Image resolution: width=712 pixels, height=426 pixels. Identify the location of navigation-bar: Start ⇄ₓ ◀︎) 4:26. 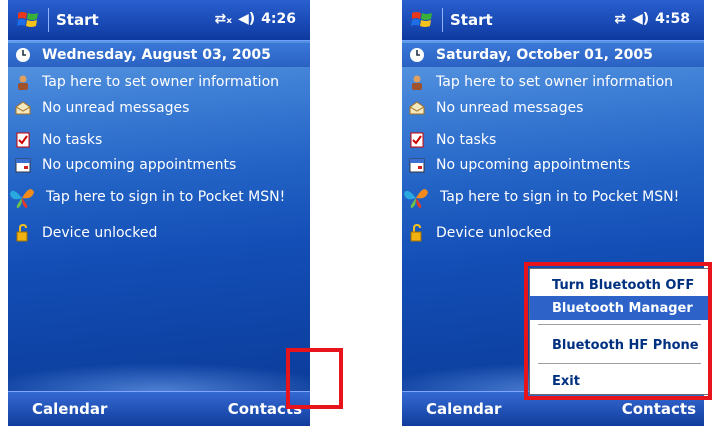
(159, 20).